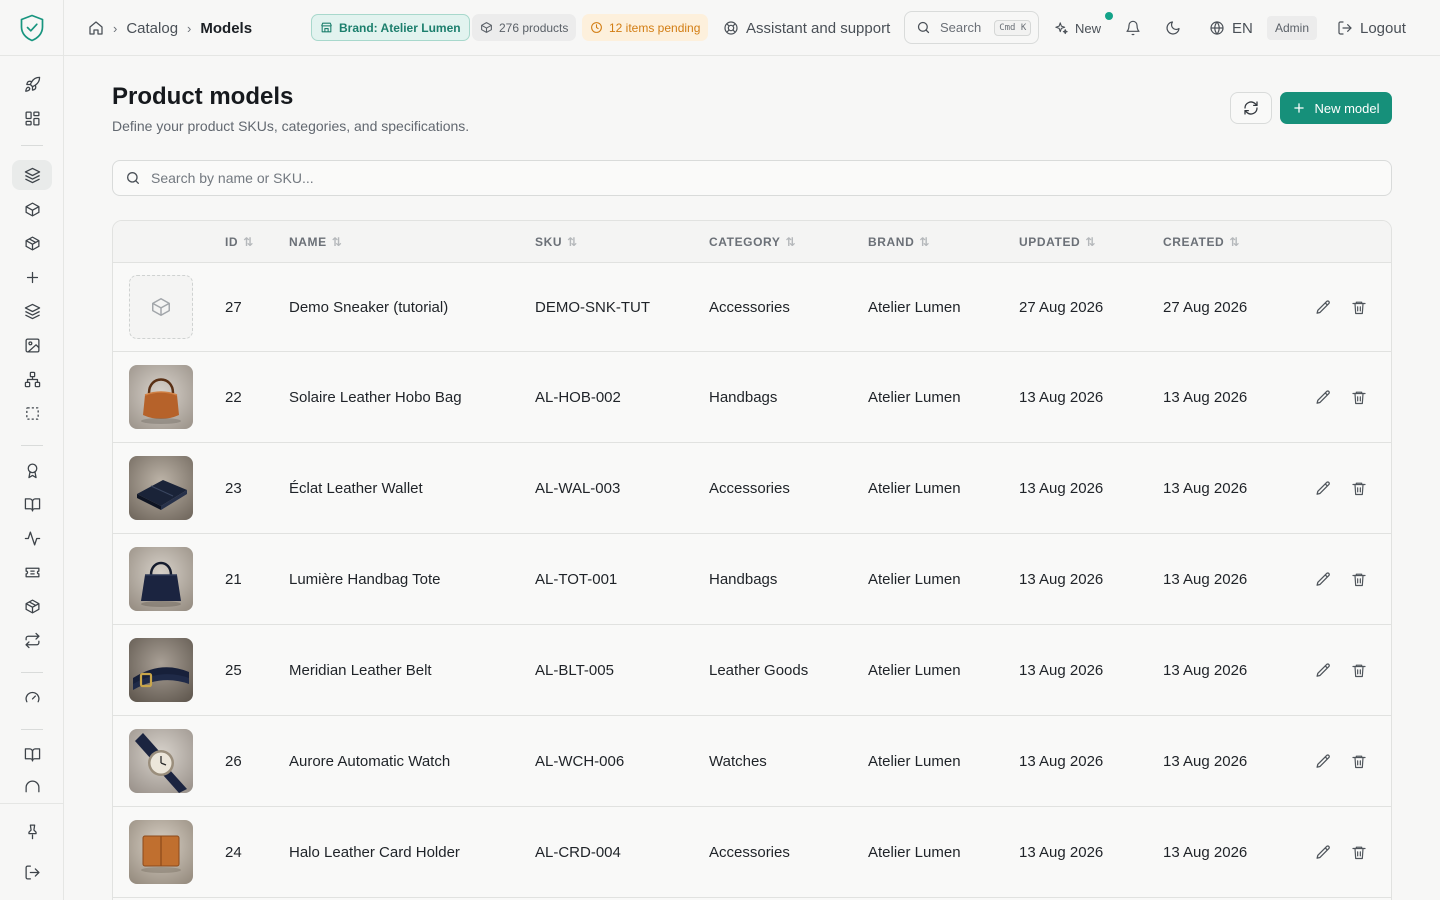  Describe the element at coordinates (32, 145) in the screenshot. I see `sidebar-divider` at that location.